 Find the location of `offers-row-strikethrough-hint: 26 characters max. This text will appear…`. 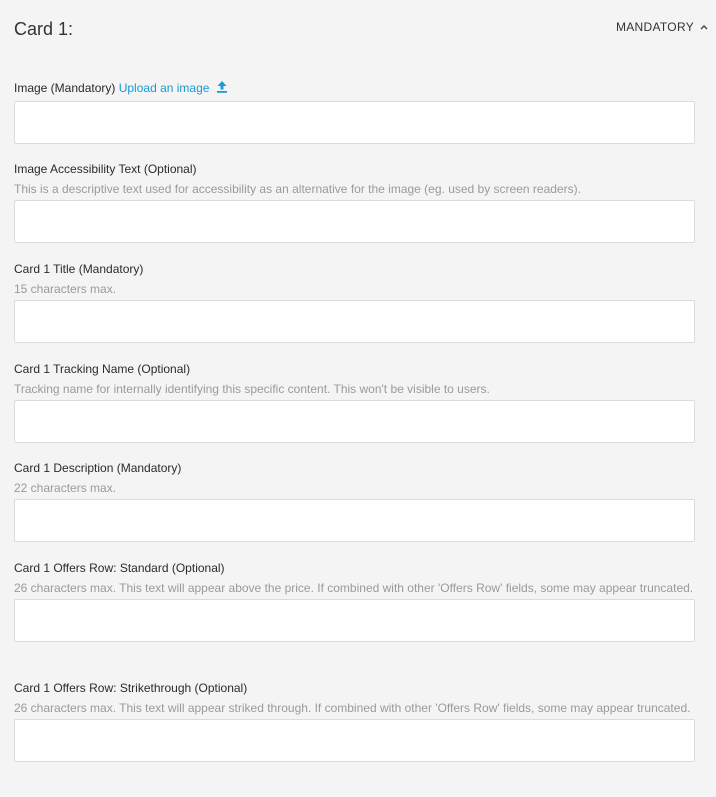

offers-row-strikethrough-hint: 26 characters max. This text will appear… is located at coordinates (352, 708).